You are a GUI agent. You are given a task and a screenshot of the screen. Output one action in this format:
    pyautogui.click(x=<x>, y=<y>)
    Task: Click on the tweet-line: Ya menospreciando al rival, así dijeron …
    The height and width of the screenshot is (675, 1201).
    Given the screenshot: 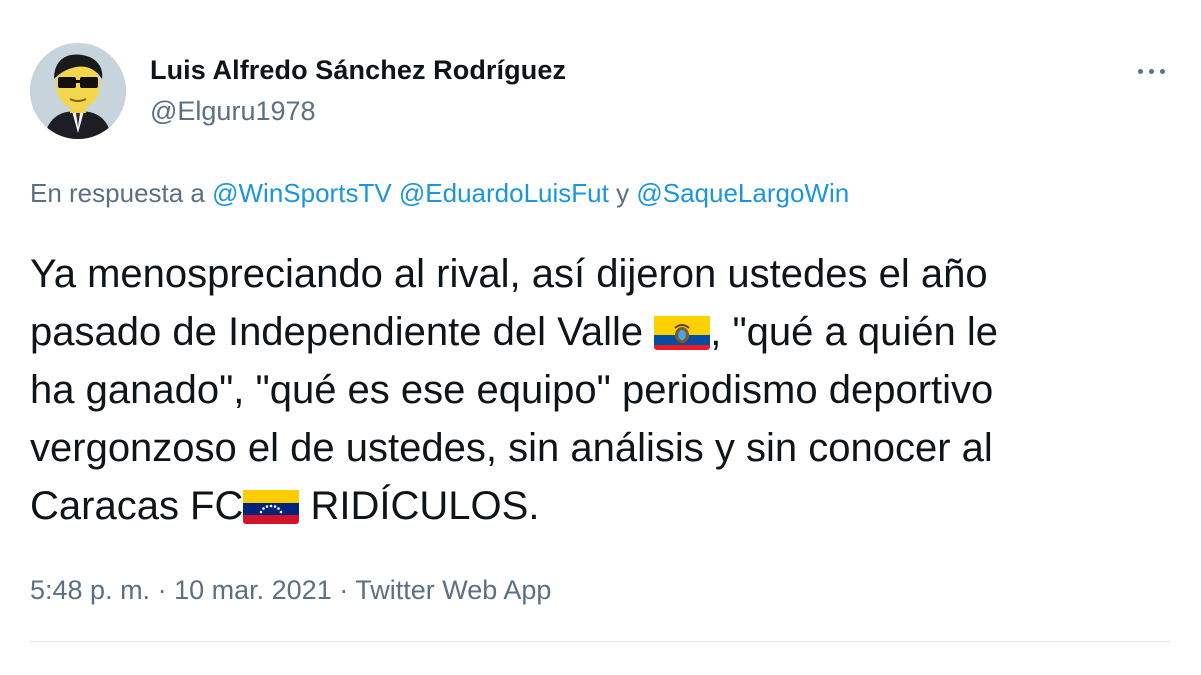 What is the action you would take?
    pyautogui.click(x=509, y=274)
    